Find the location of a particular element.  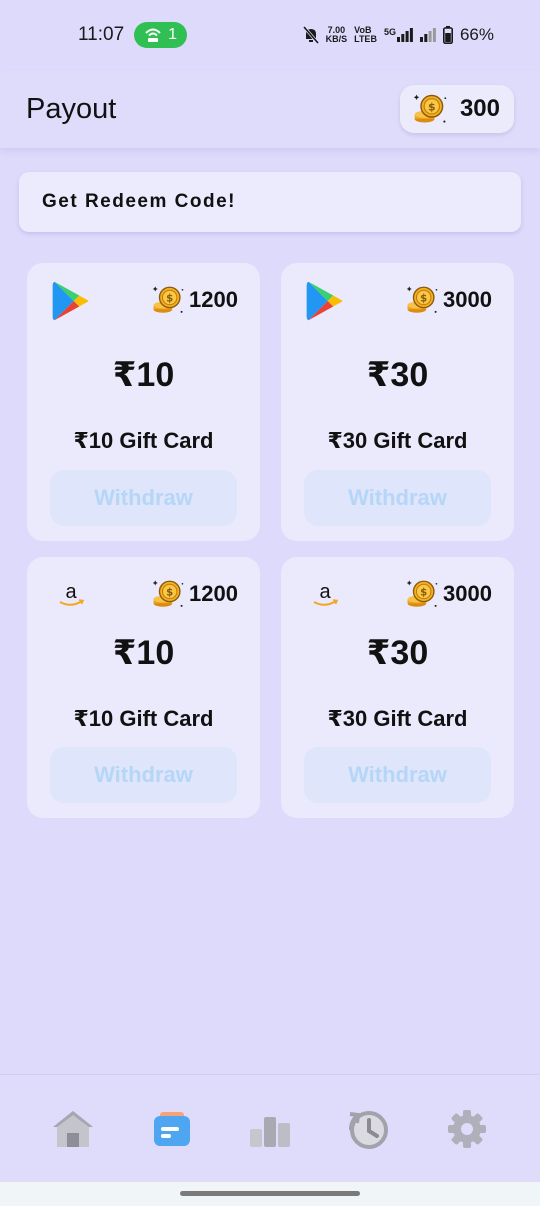

nav-home is located at coordinates (73, 1129).